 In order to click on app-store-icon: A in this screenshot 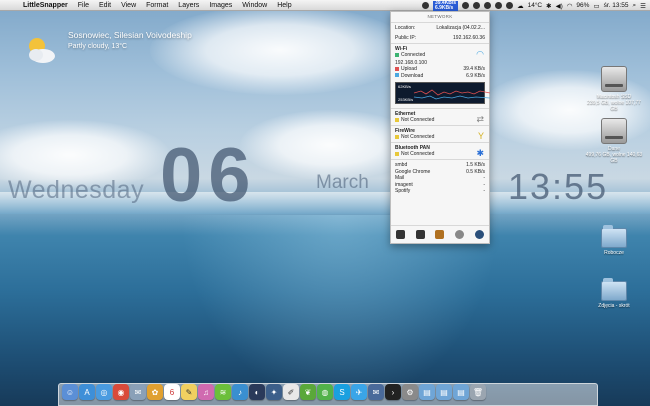, I will do `click(87, 392)`.